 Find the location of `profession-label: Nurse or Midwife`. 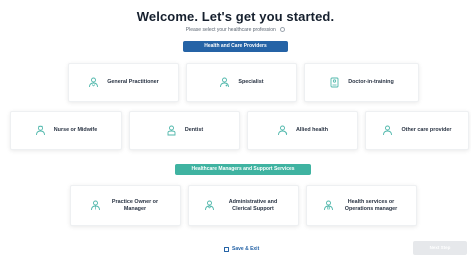

profession-label: Nurse or Midwife is located at coordinates (75, 130).